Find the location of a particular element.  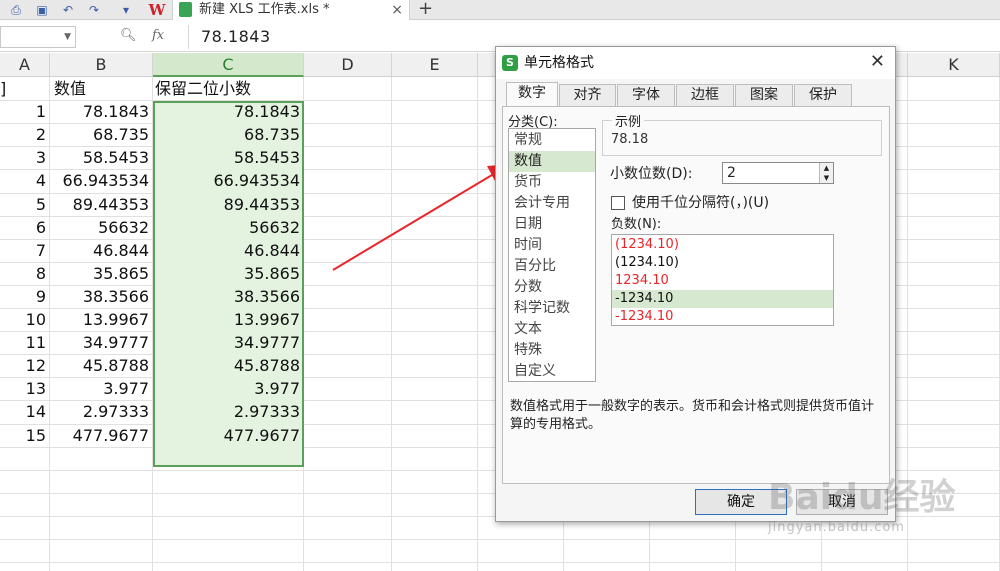

rounded-value-cell: 56632 is located at coordinates (228, 227).